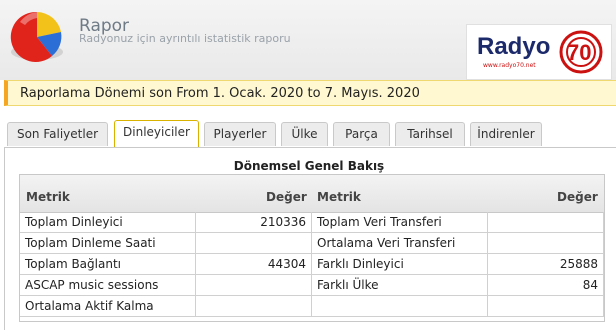 Image resolution: width=616 pixels, height=330 pixels. Describe the element at coordinates (400, 222) in the screenshot. I see `metric-cell: Toplam Veri Transferi` at that location.